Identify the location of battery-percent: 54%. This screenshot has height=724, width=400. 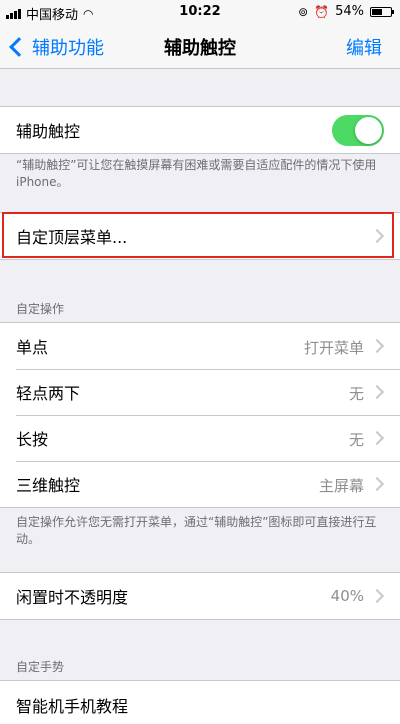
(349, 11).